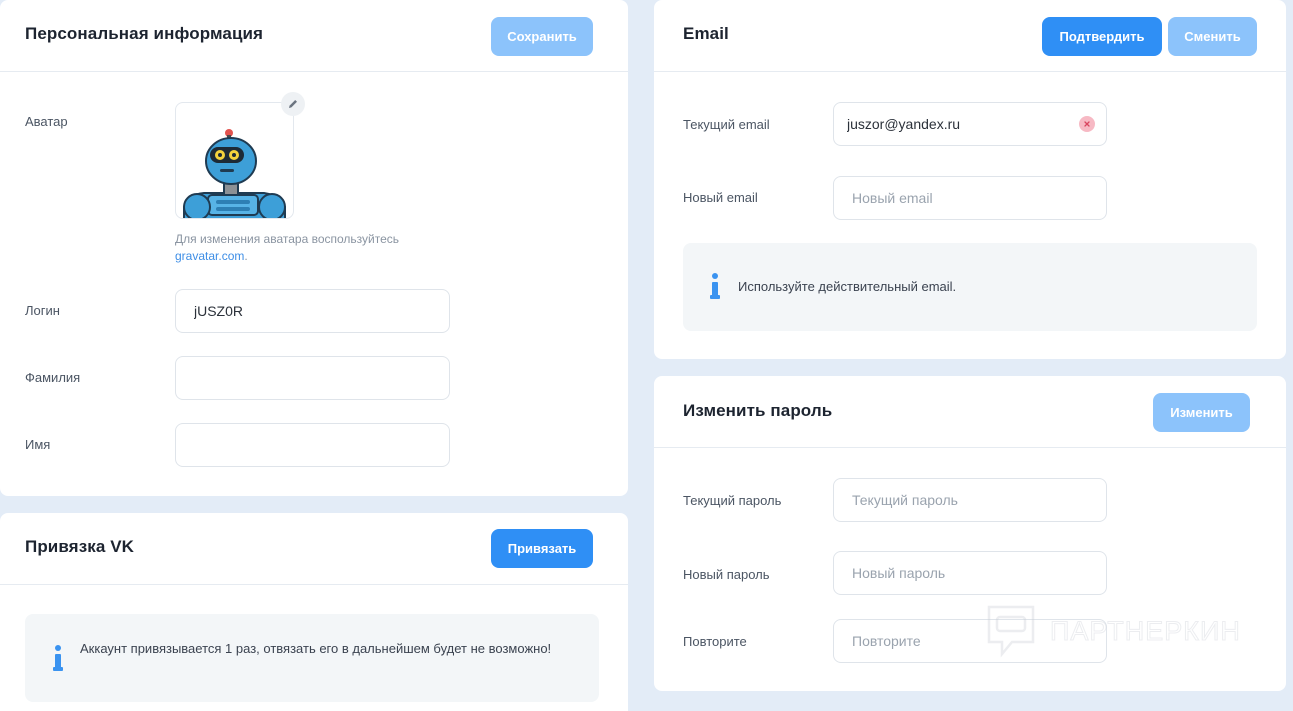 This screenshot has width=1293, height=711. Describe the element at coordinates (715, 641) in the screenshot. I see `repeat-password-label: Повторите` at that location.